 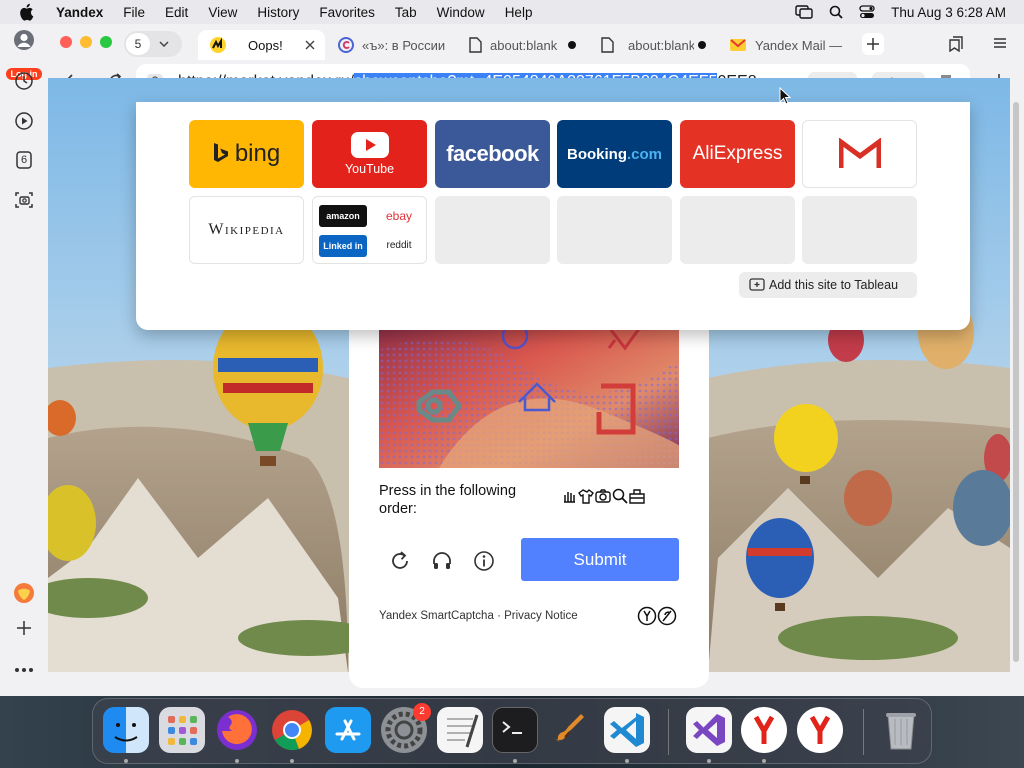 I want to click on launchpad-icon, so click(x=182, y=730).